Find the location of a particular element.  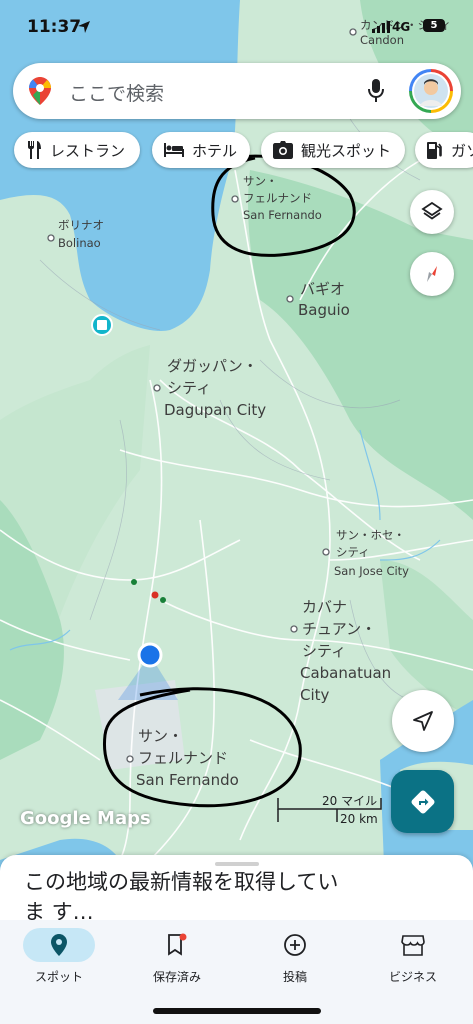

signal-icon is located at coordinates (381, 27).